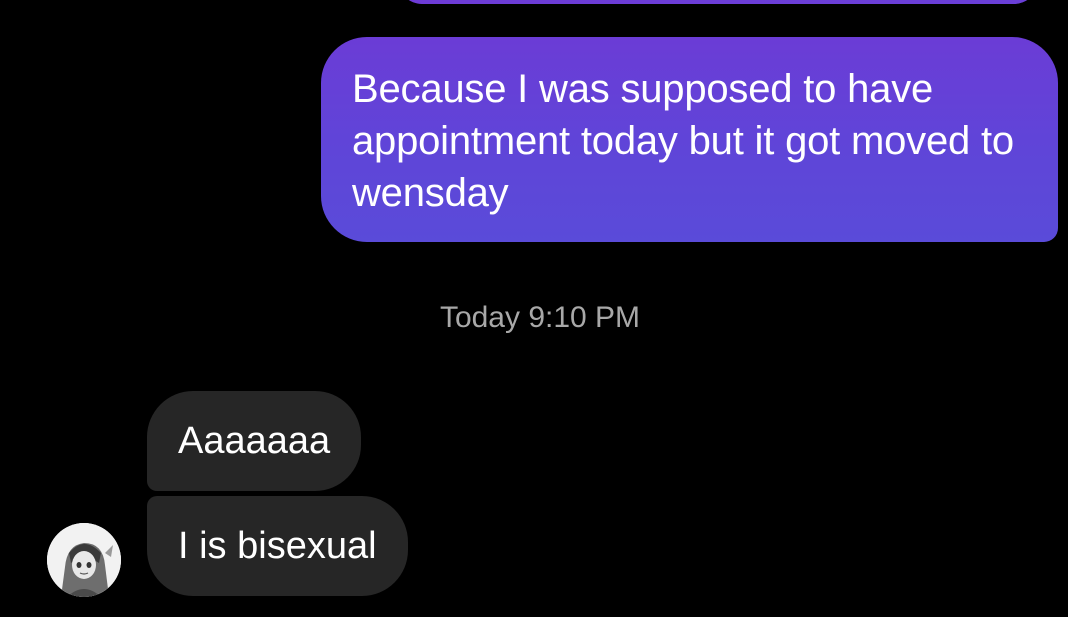  I want to click on incoming-message-bubble: I is bisexual, so click(277, 546).